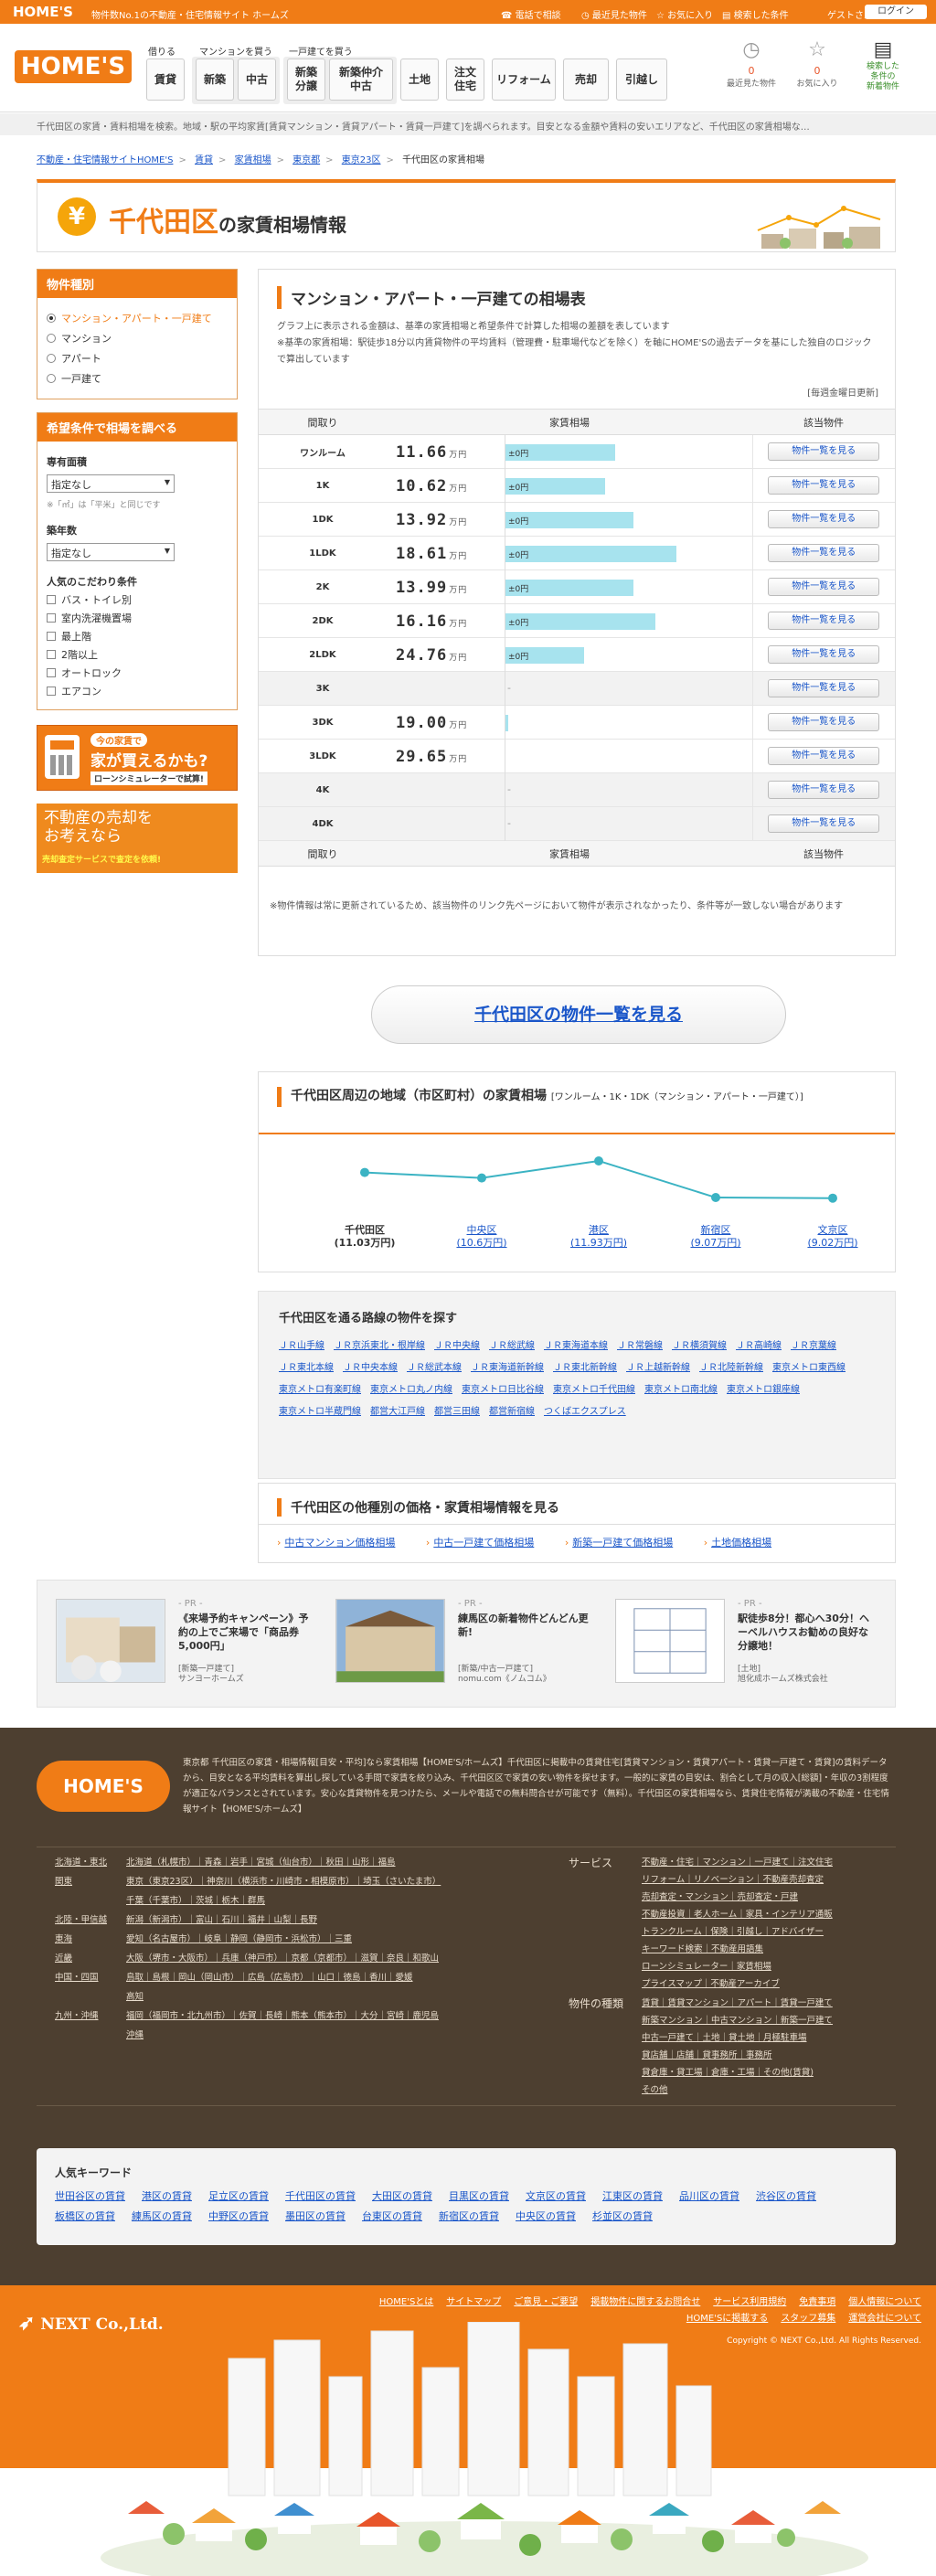 This screenshot has width=936, height=2576. Describe the element at coordinates (301, 1346) in the screenshot. I see `train-line-link: ＪＲ山手線` at that location.